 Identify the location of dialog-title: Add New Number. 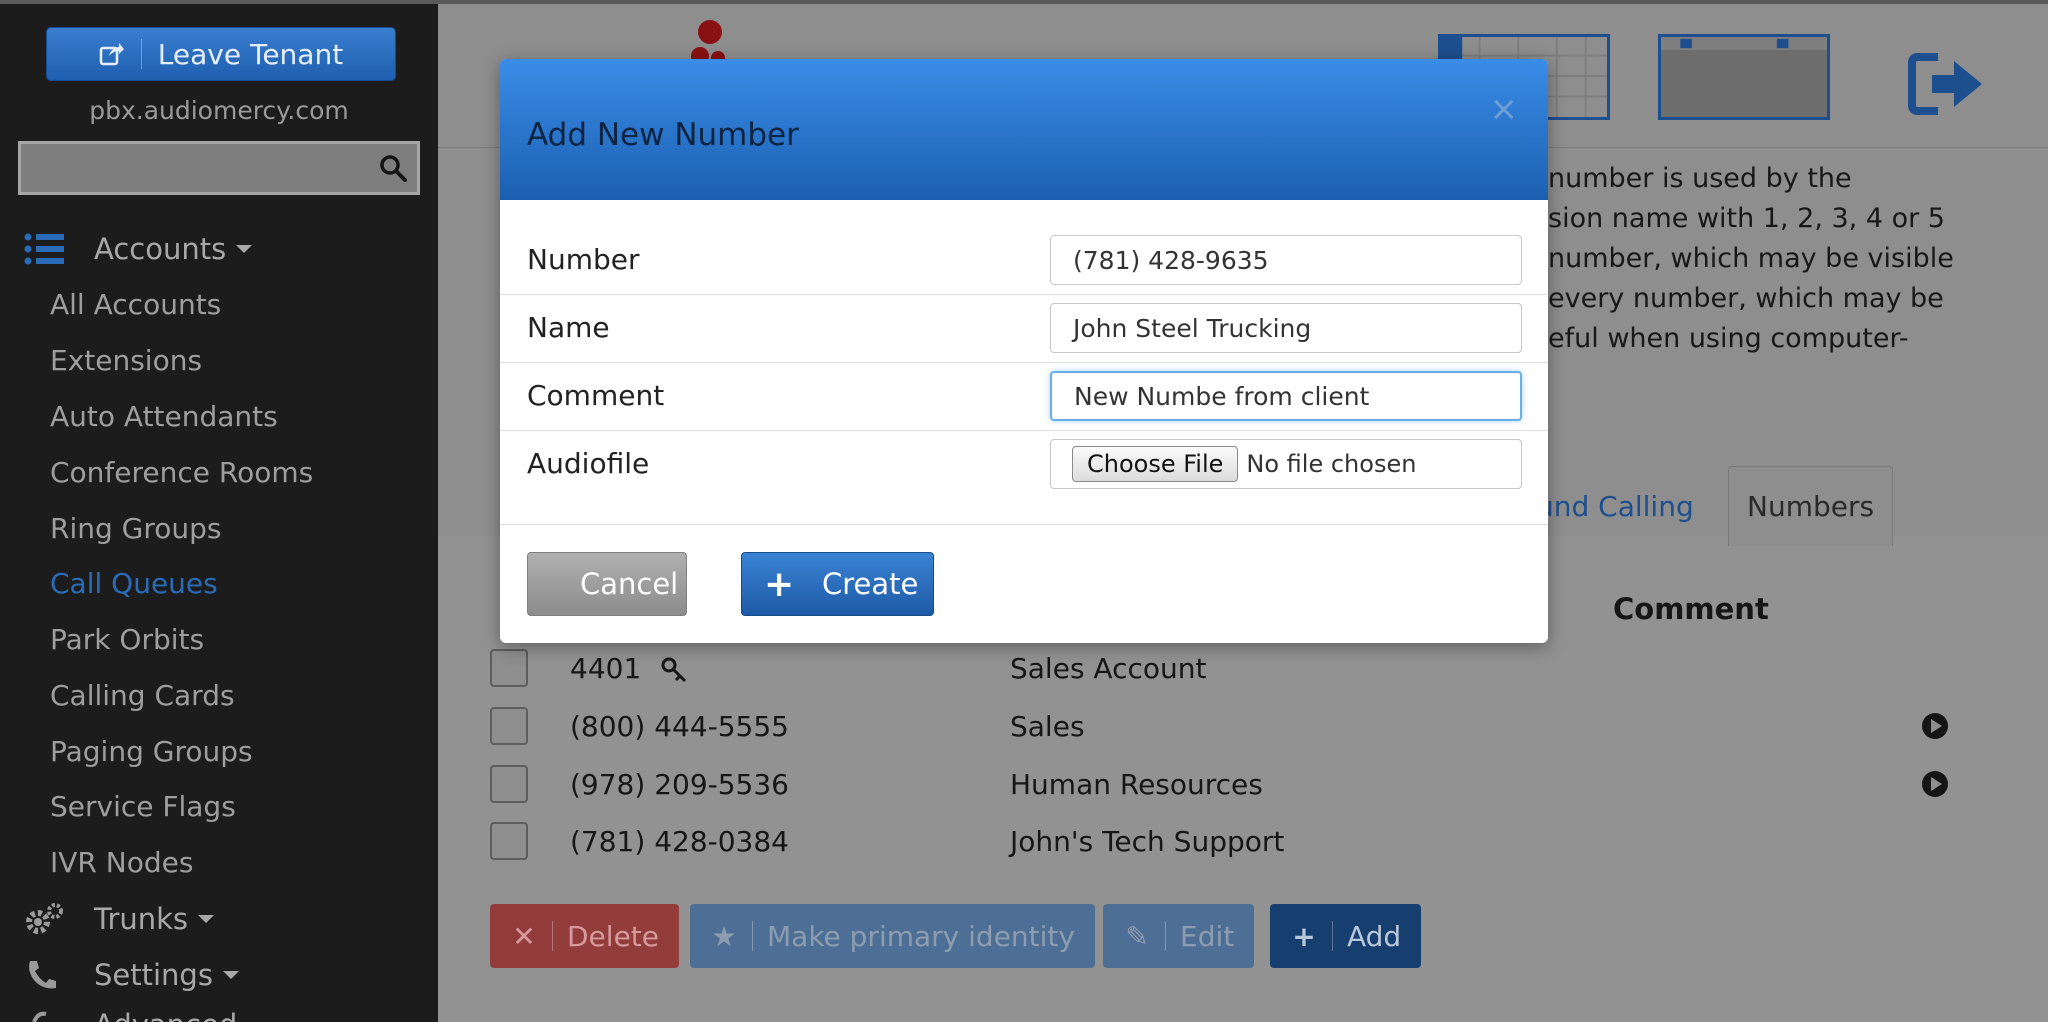
(663, 135).